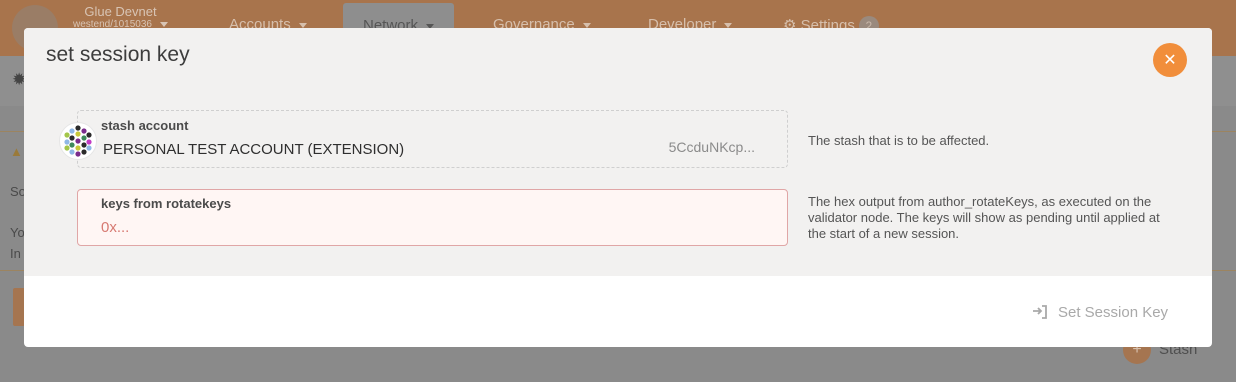 The width and height of the screenshot is (1236, 382). Describe the element at coordinates (426, 227) in the screenshot. I see `keys-input` at that location.